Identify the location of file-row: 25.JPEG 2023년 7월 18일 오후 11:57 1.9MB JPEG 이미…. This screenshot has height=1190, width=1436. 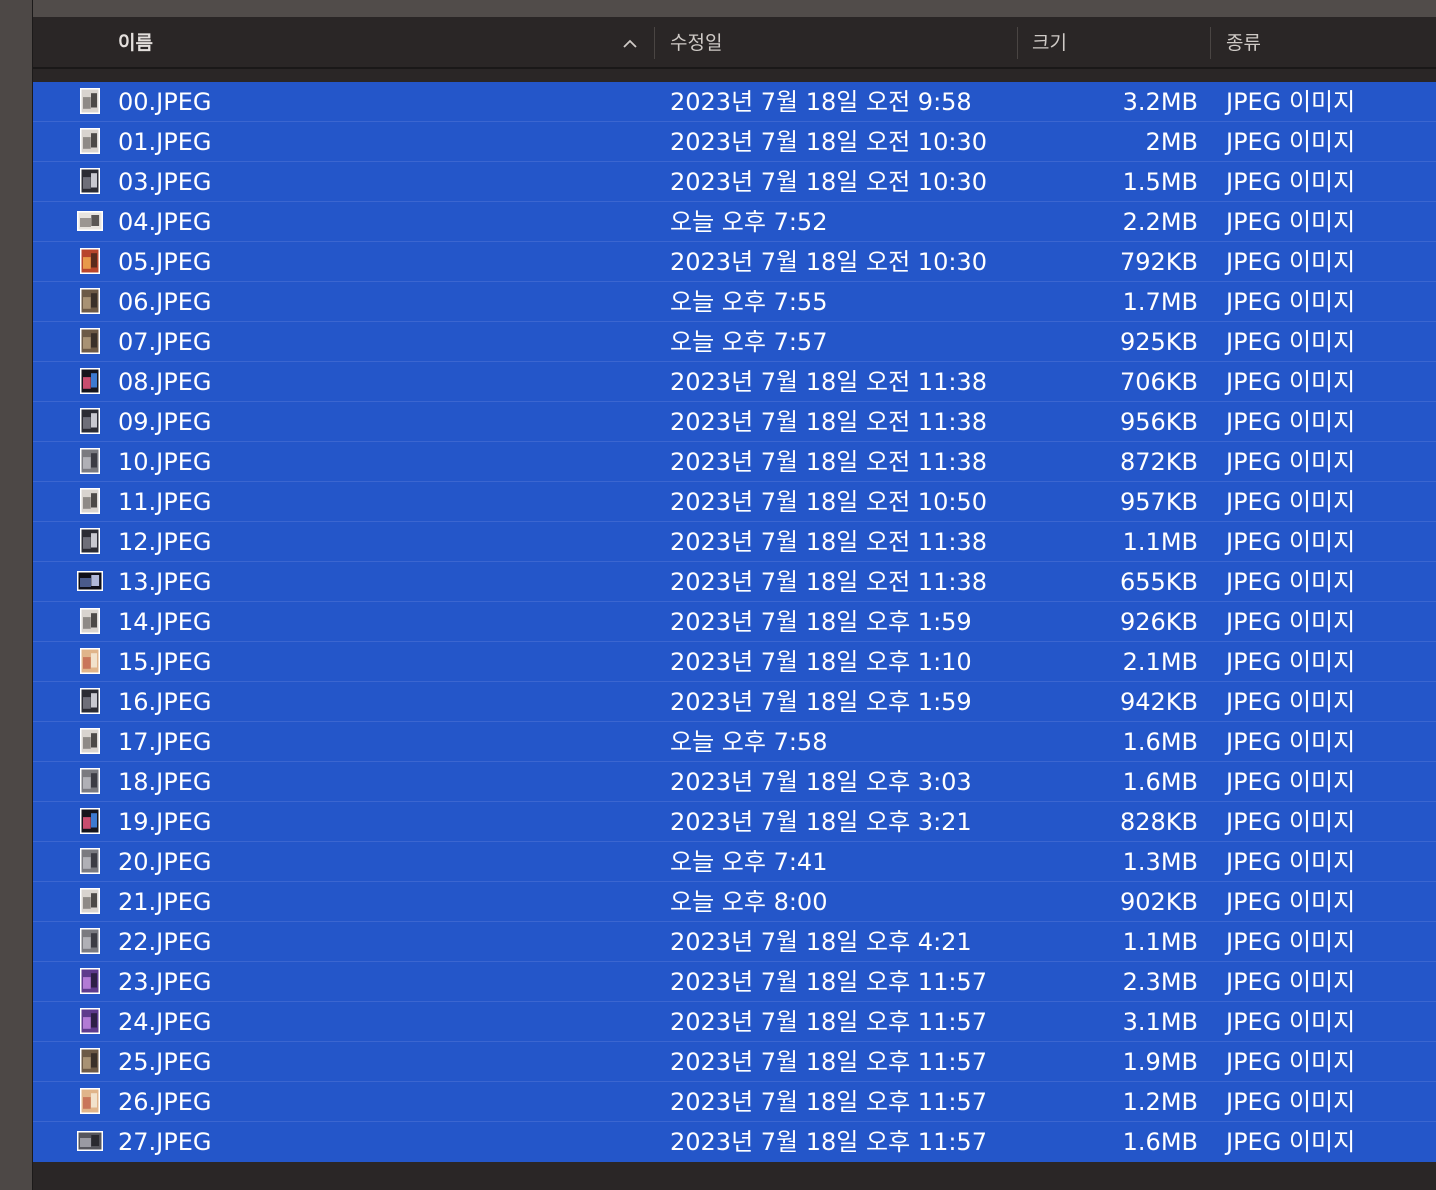
(734, 1062).